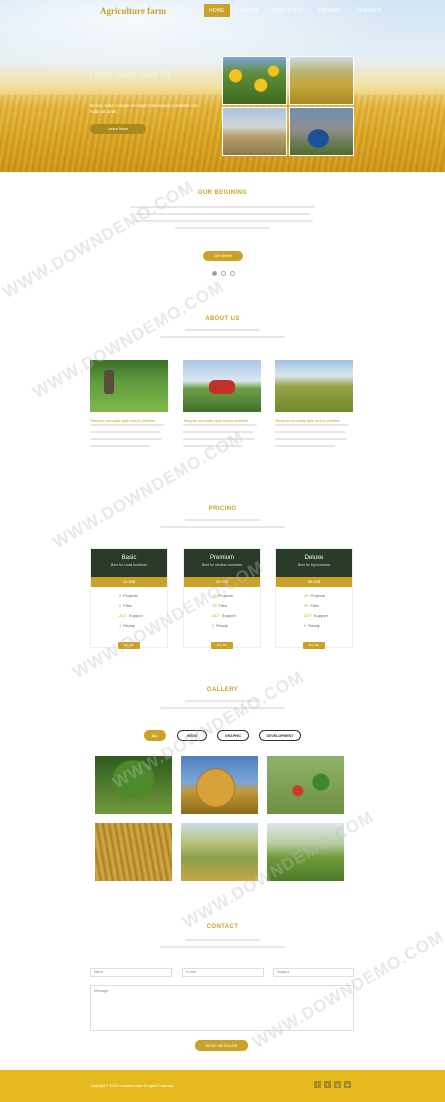 The width and height of the screenshot is (445, 1102). Describe the element at coordinates (314, 609) in the screenshot. I see `plan-features: 20 Projects 20 Files 24/7 Support 5 Ready` at that location.